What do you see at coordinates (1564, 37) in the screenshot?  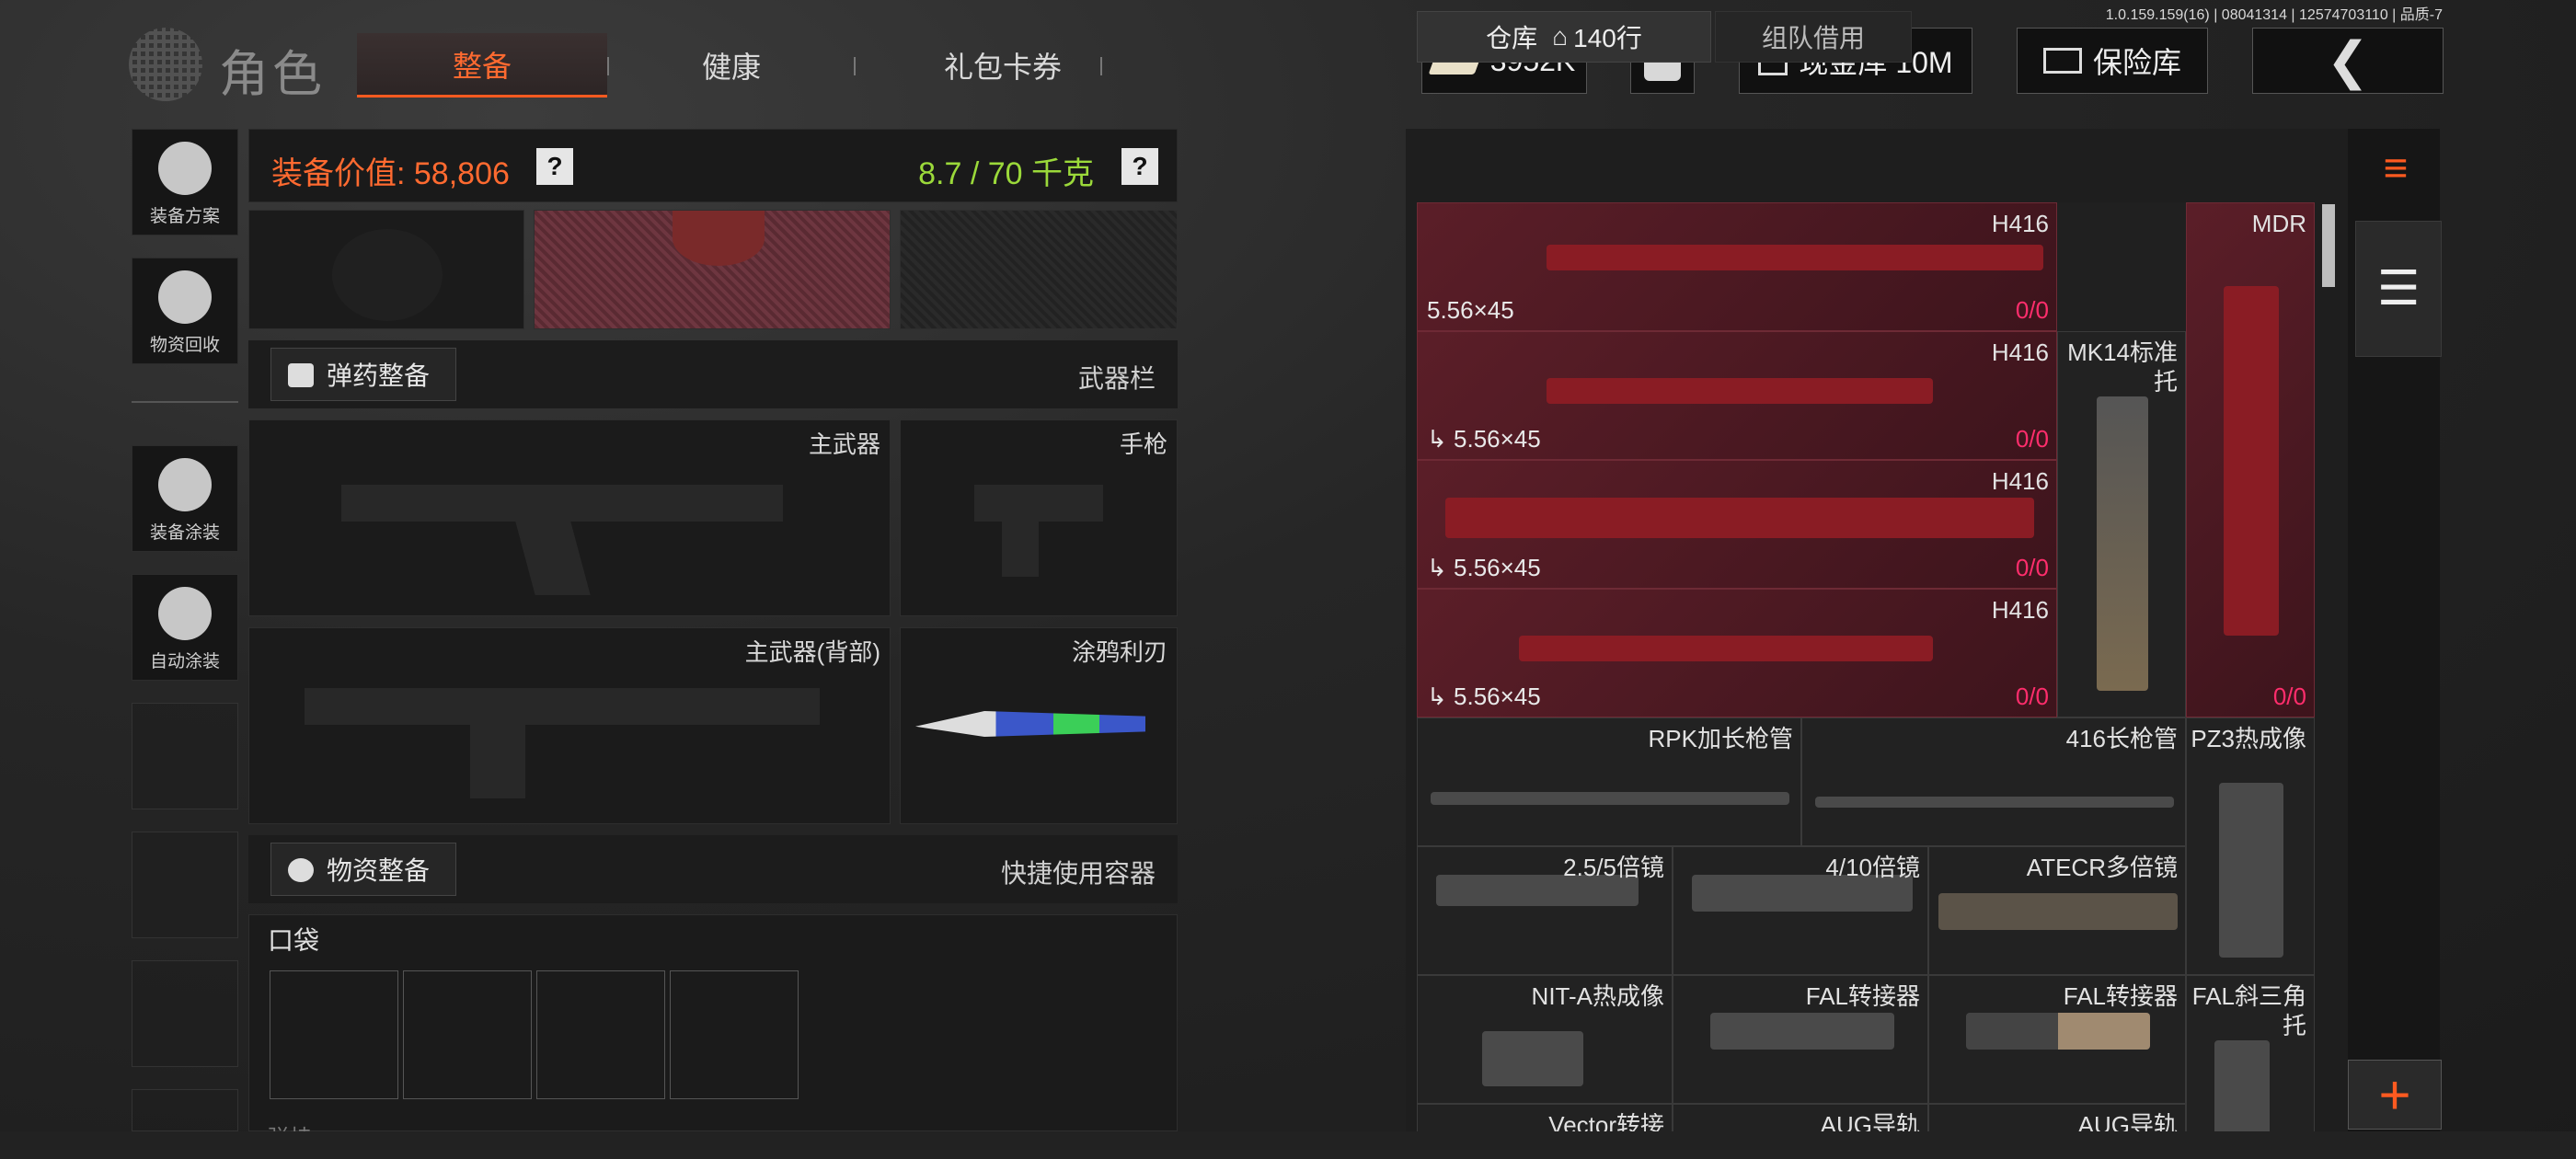 I see `tab-storage: 仓库 ⌂ 140行` at bounding box center [1564, 37].